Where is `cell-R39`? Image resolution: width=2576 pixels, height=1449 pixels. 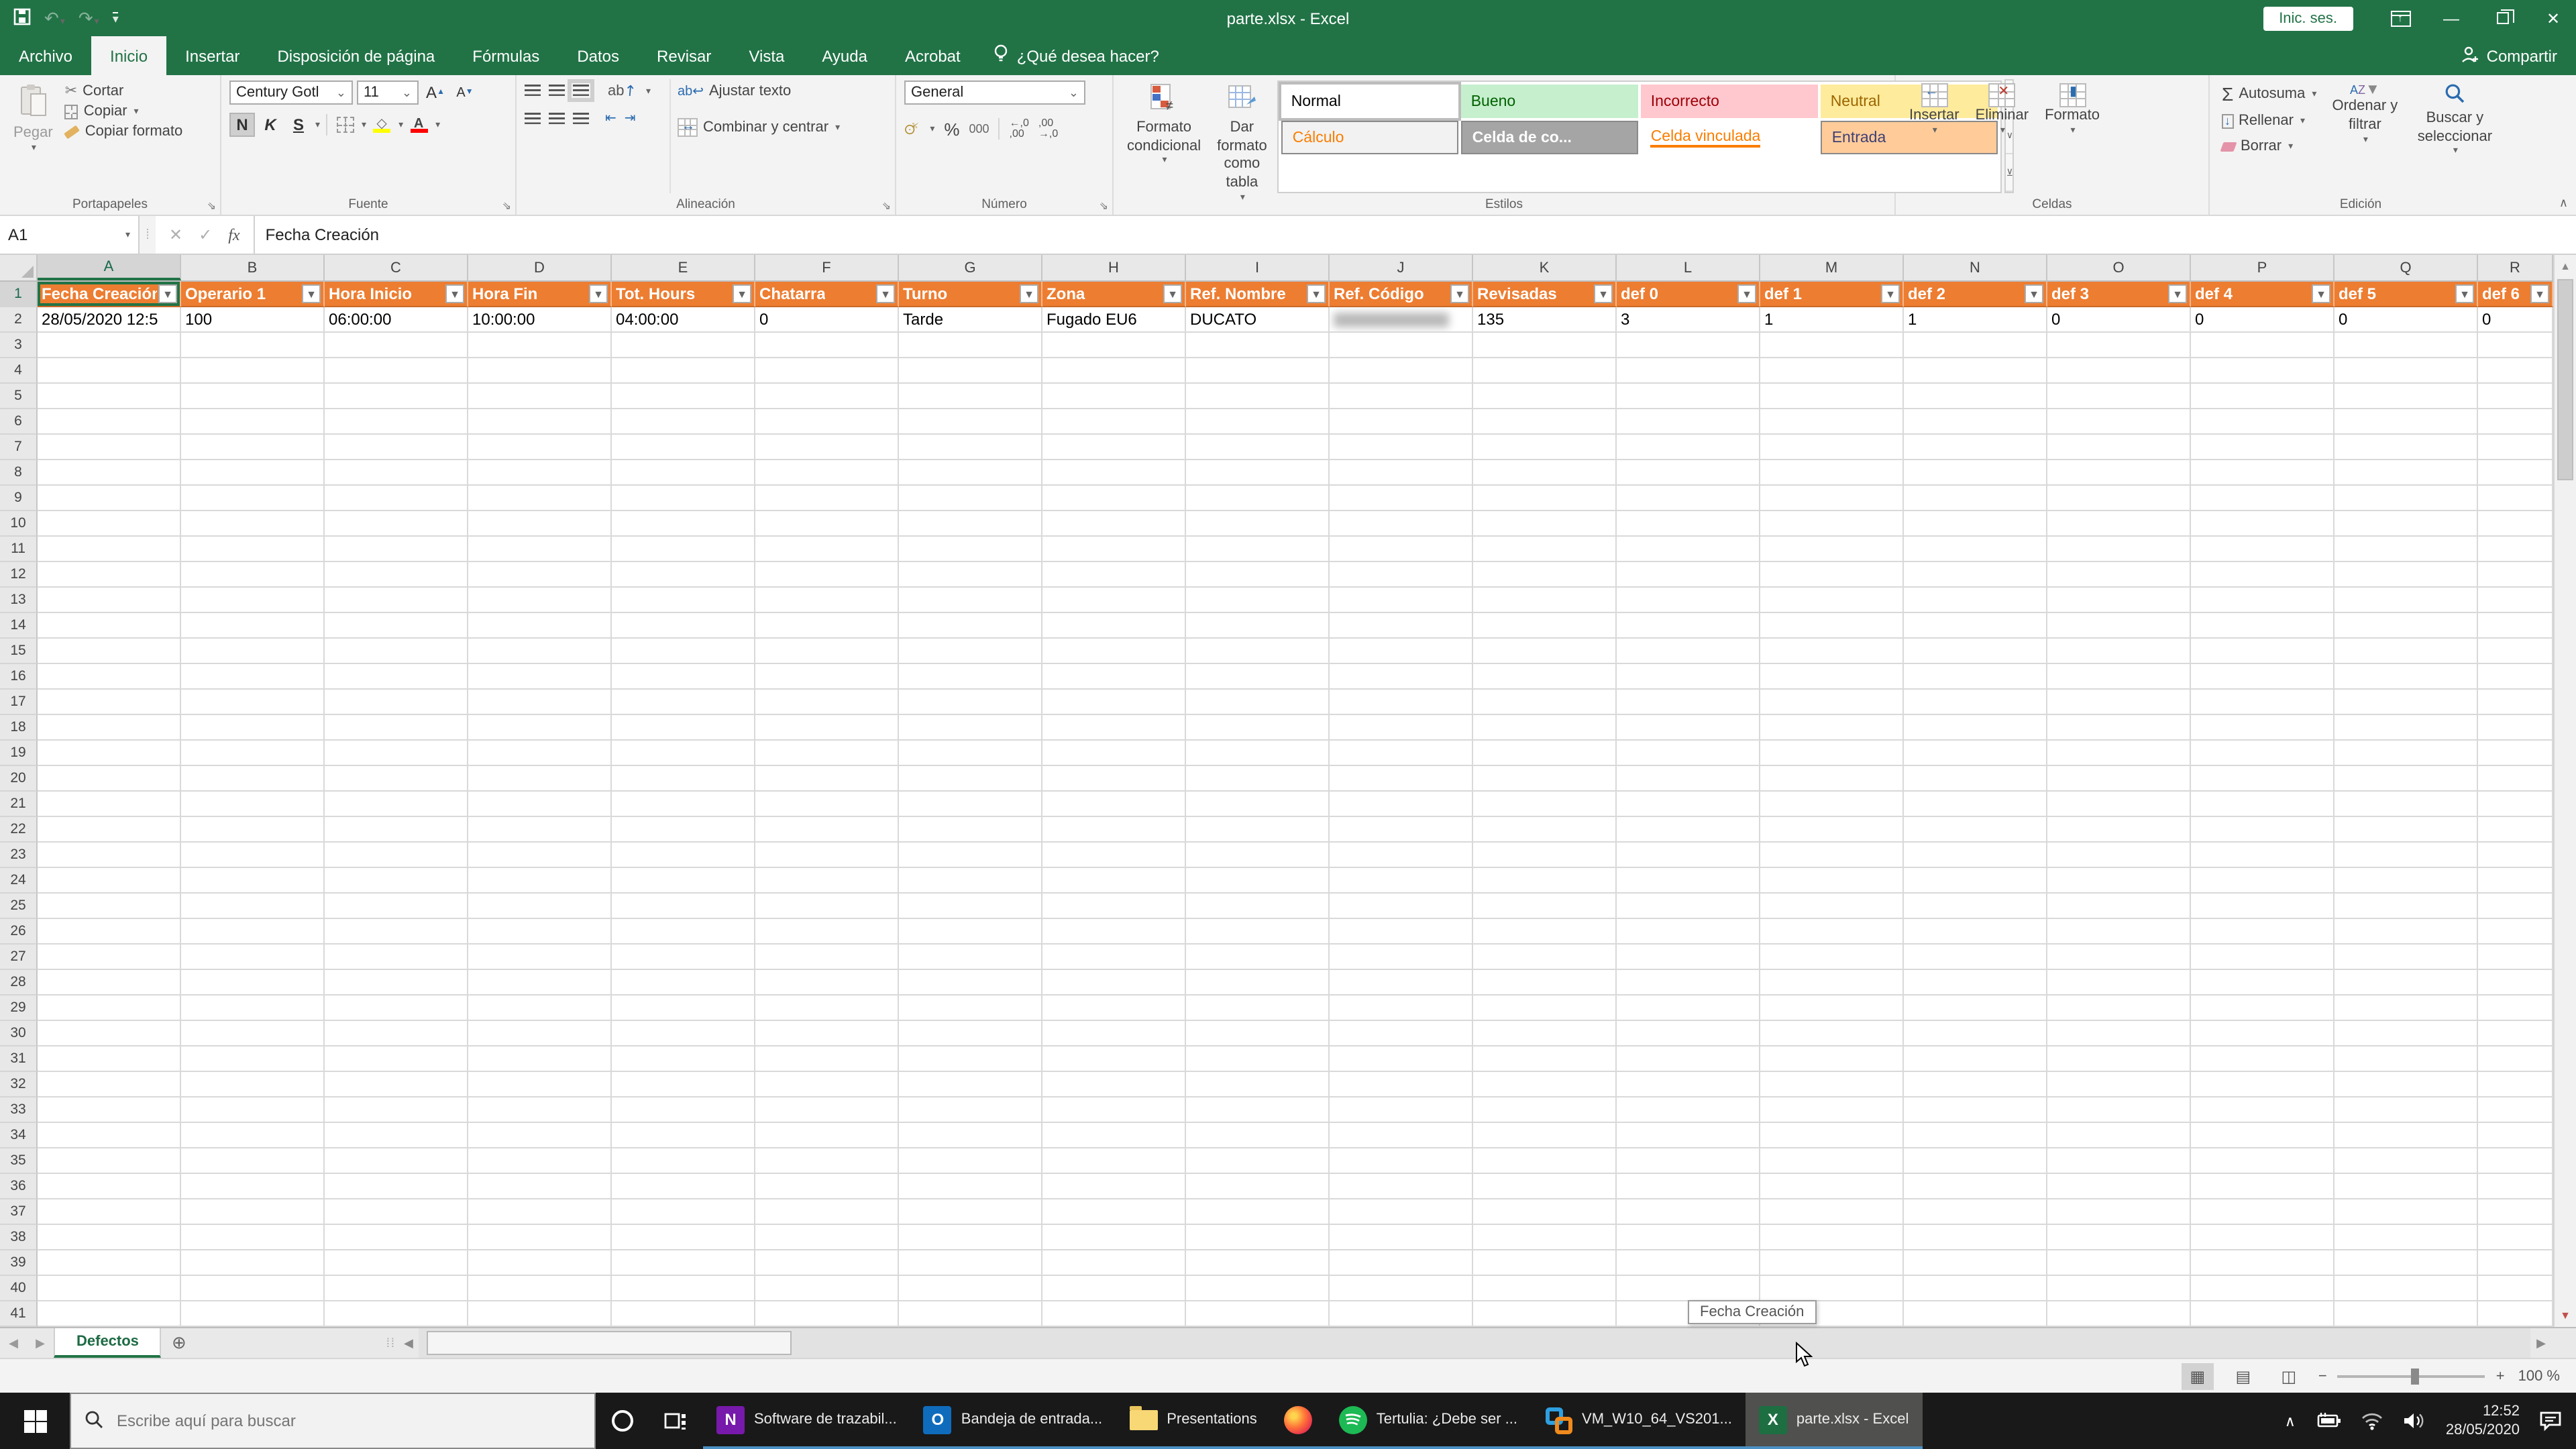
cell-R39 is located at coordinates (2515, 1263).